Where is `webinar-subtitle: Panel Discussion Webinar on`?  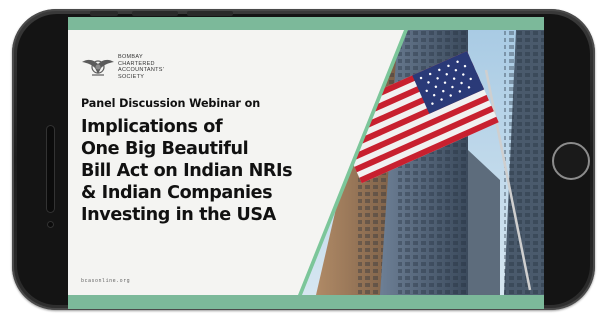
webinar-subtitle: Panel Discussion Webinar on is located at coordinates (171, 103).